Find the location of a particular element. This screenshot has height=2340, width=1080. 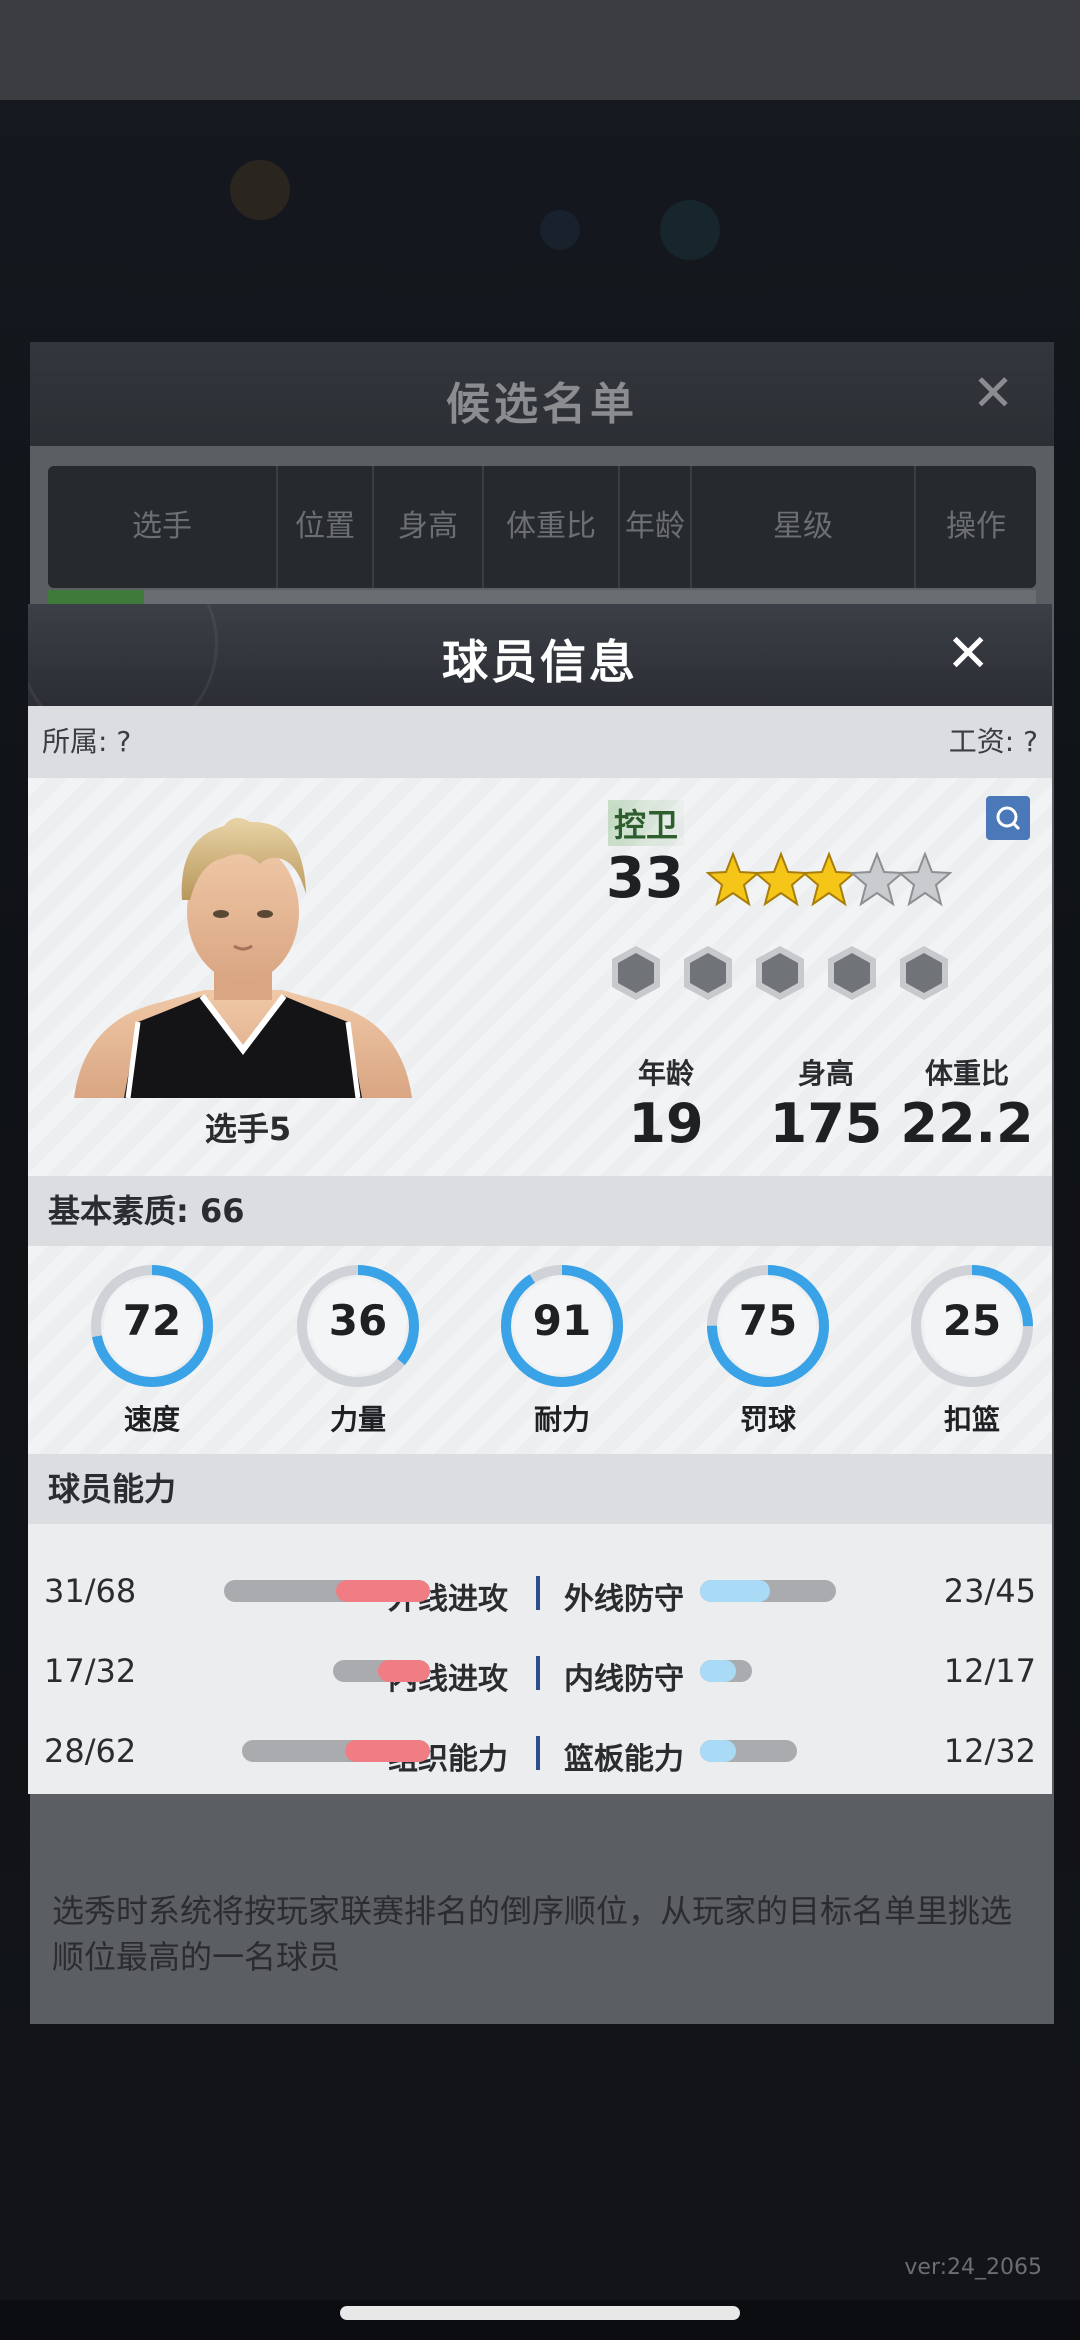

column-header-position: 位置 is located at coordinates (326, 527).